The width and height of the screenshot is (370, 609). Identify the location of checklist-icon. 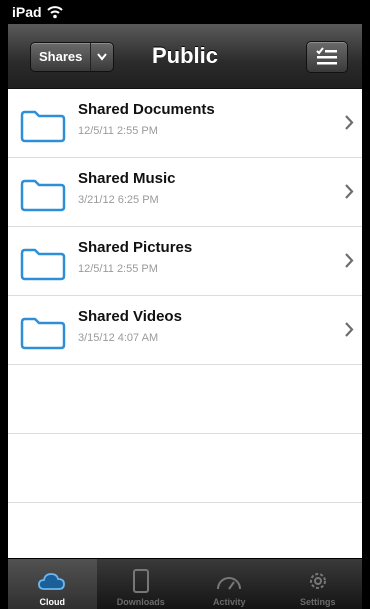
(326, 56).